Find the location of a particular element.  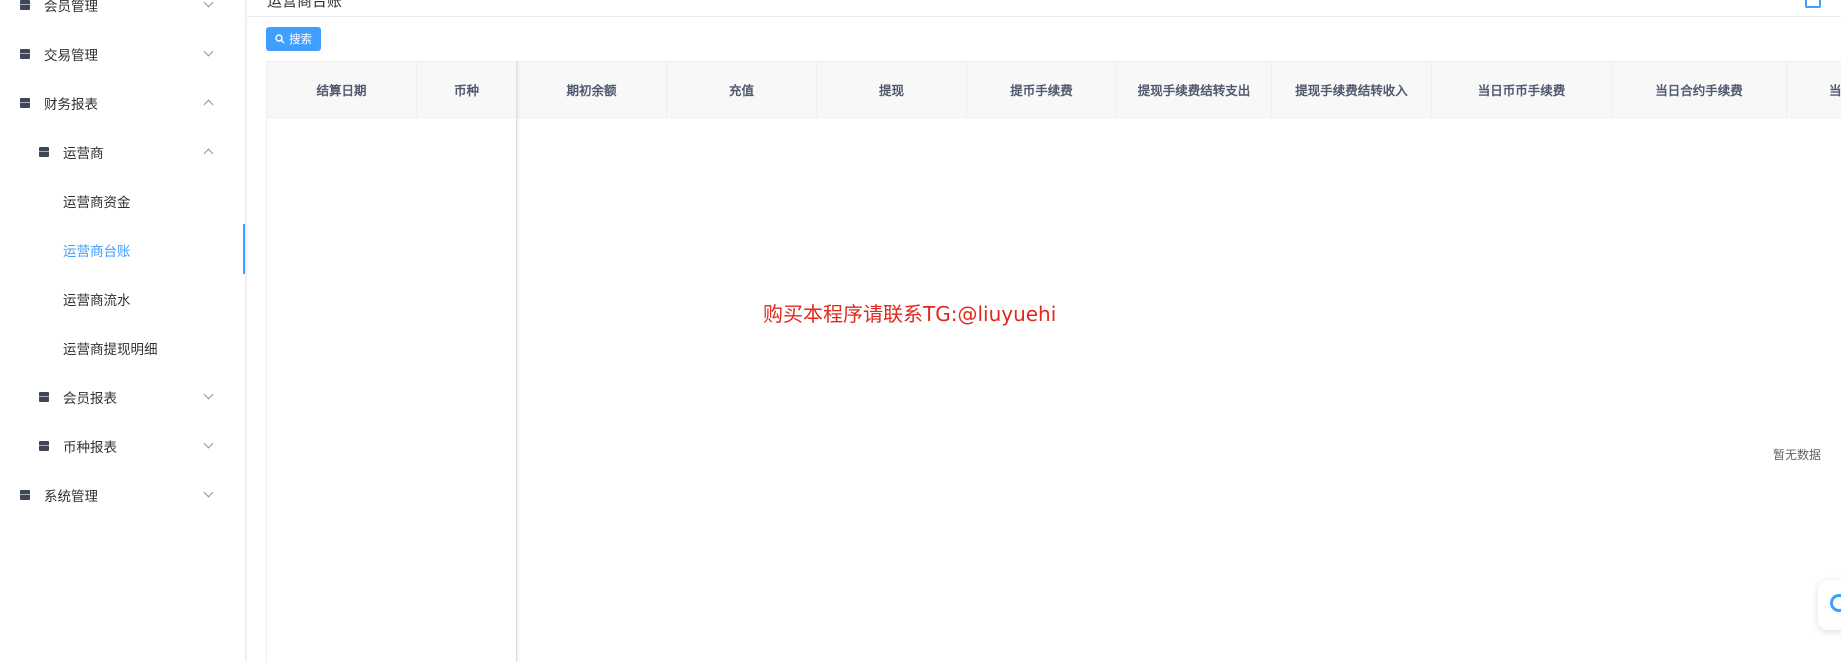

empty-state-text: 暂无数据 is located at coordinates (1797, 455).